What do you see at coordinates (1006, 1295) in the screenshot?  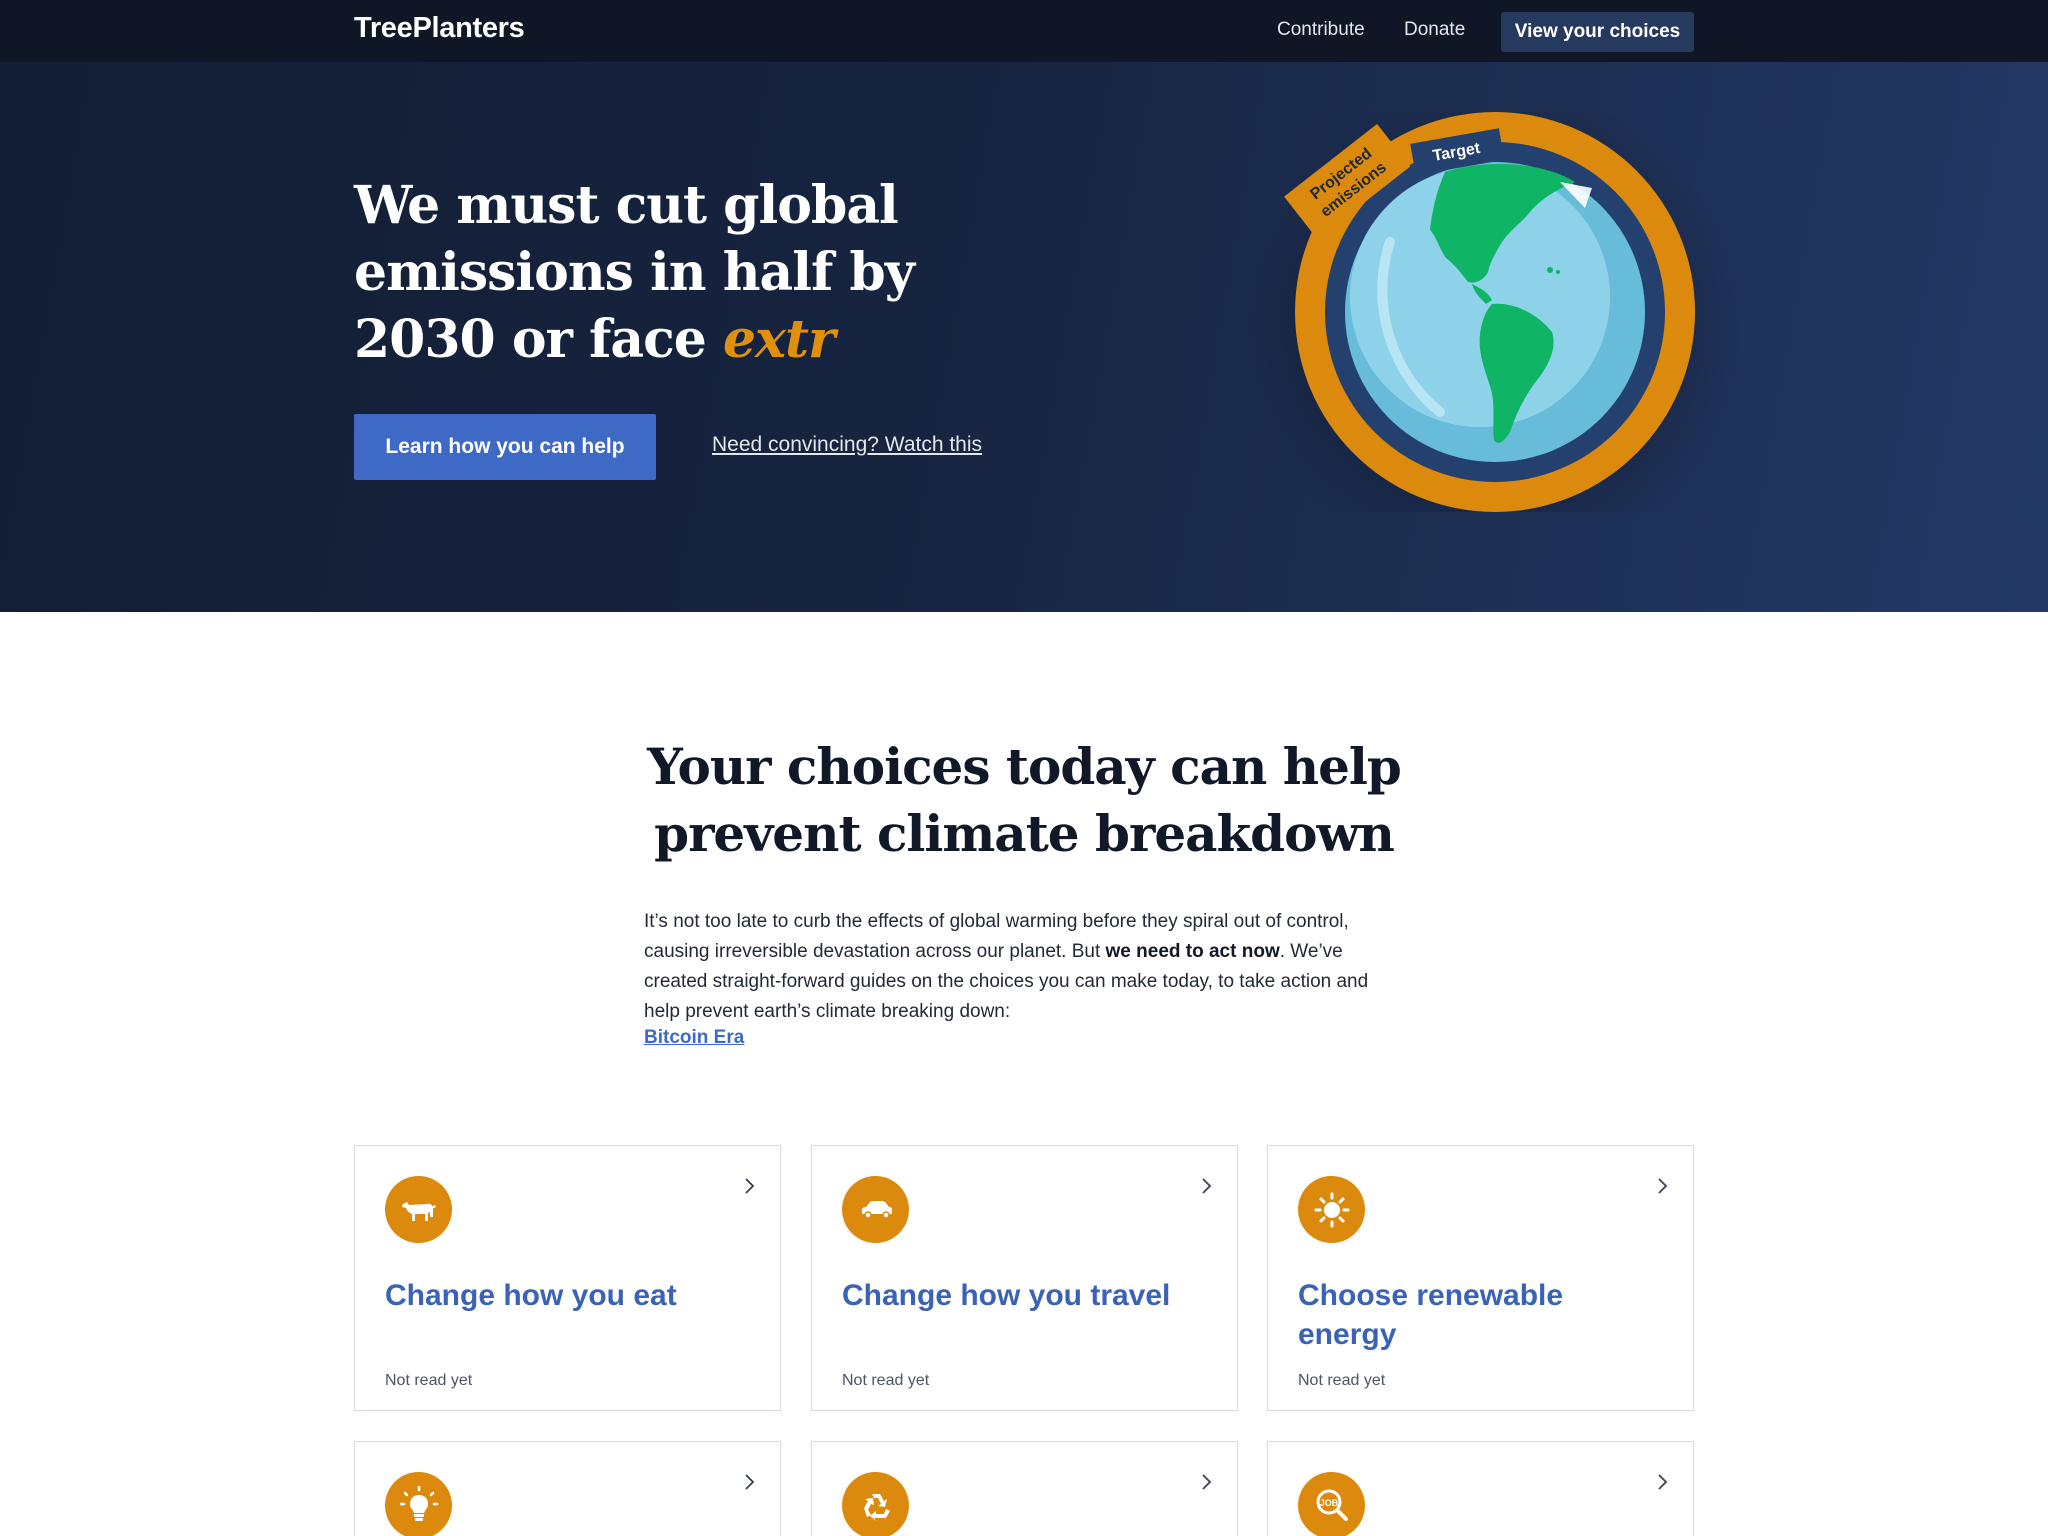 I see `card-title: Change how you travel` at bounding box center [1006, 1295].